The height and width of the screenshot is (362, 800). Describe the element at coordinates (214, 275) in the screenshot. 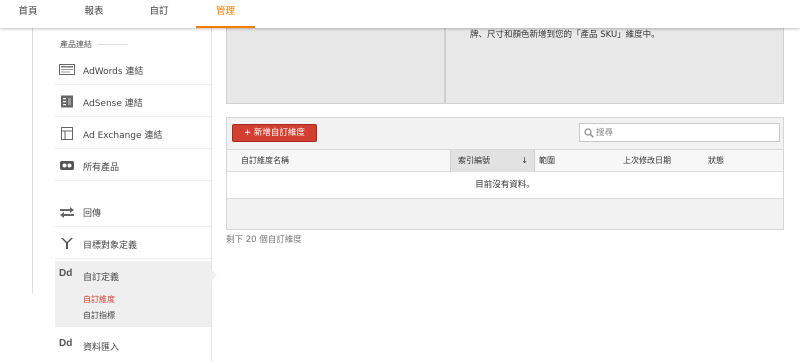

I see `active-caret` at that location.